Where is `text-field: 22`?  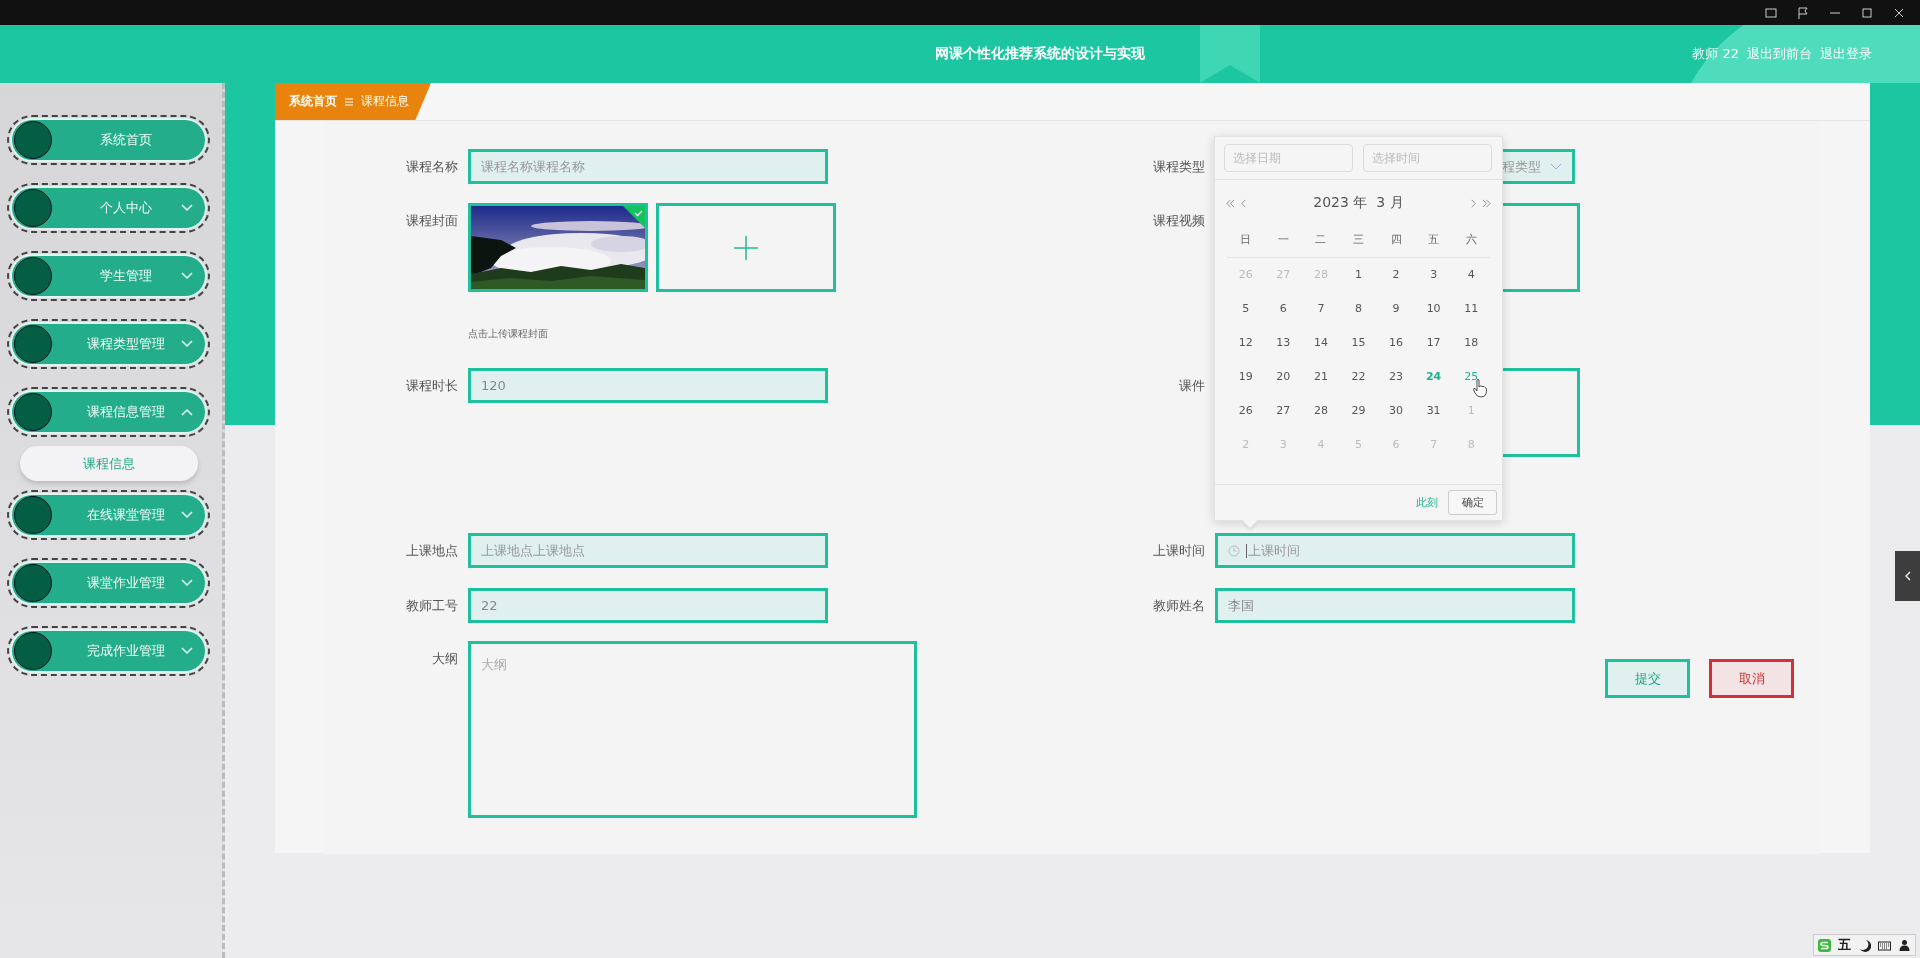 text-field: 22 is located at coordinates (648, 605).